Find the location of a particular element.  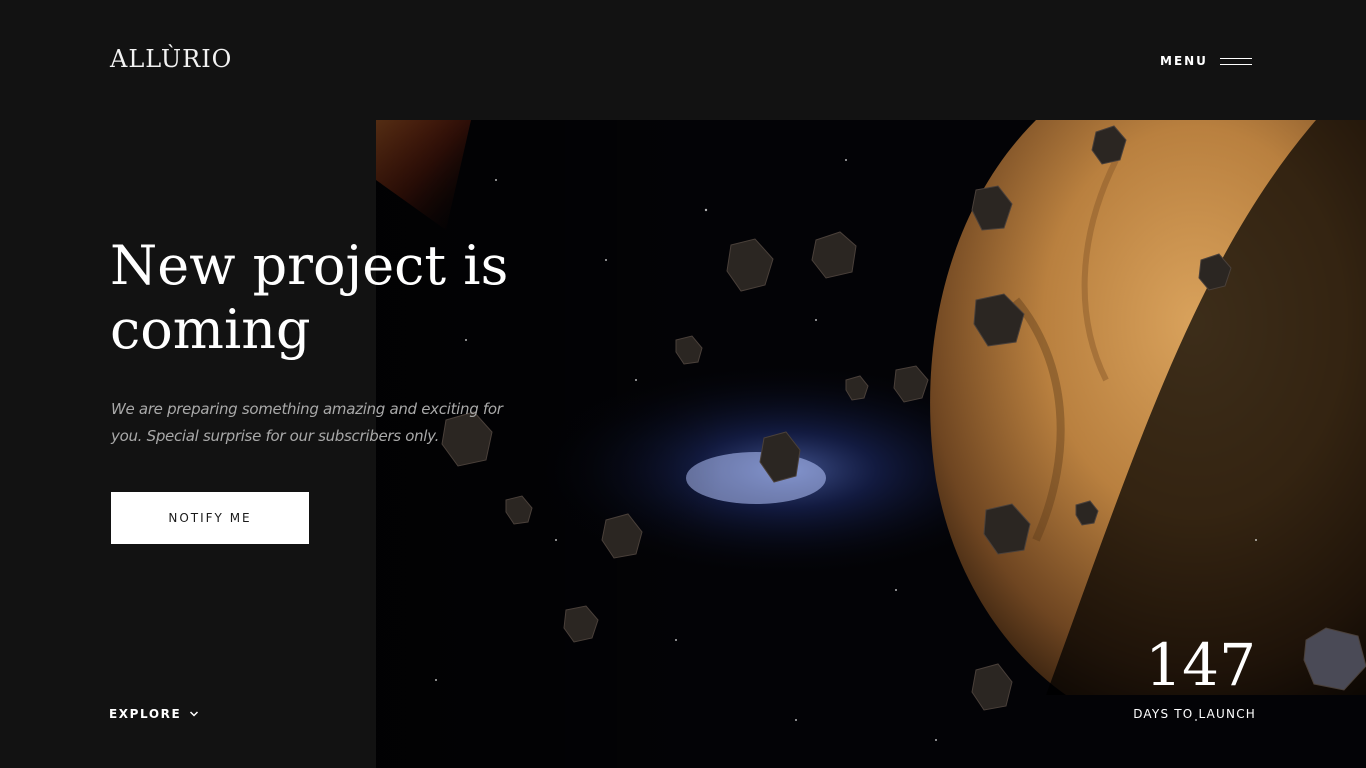

chevron-down-icon is located at coordinates (194, 714).